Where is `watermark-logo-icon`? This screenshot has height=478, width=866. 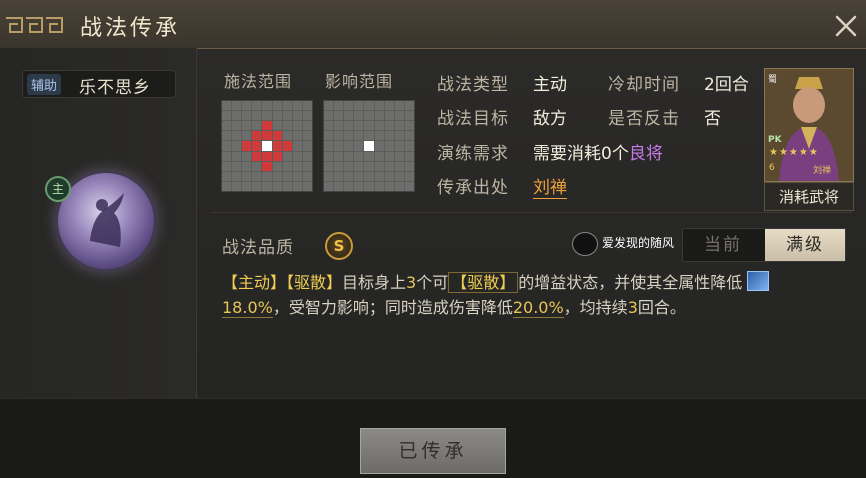 watermark-logo-icon is located at coordinates (585, 244).